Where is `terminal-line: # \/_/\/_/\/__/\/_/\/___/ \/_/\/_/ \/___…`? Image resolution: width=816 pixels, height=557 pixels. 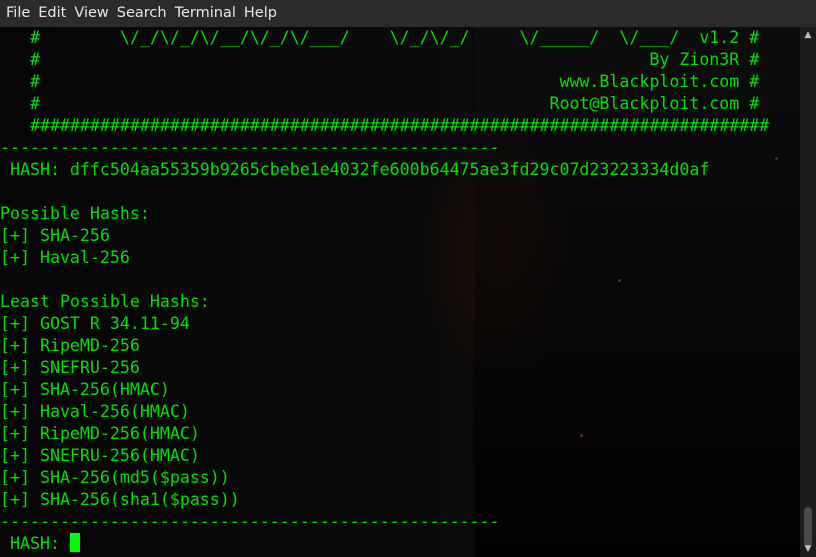
terminal-line: # \/_/\/_/\/__/\/_/\/___/ \/_/\/_/ \/___… is located at coordinates (380, 37).